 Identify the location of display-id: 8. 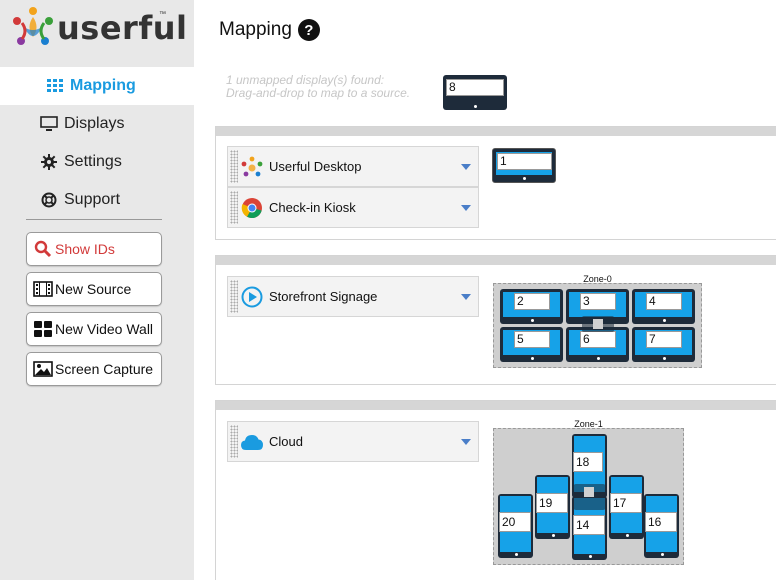
(475, 87).